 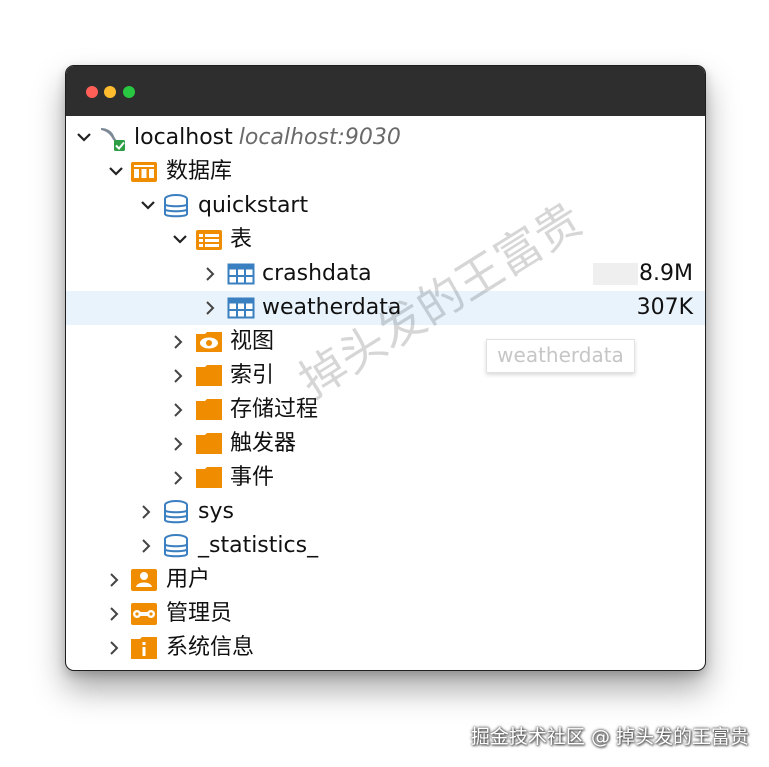 I want to click on wrench-icon, so click(x=143, y=614).